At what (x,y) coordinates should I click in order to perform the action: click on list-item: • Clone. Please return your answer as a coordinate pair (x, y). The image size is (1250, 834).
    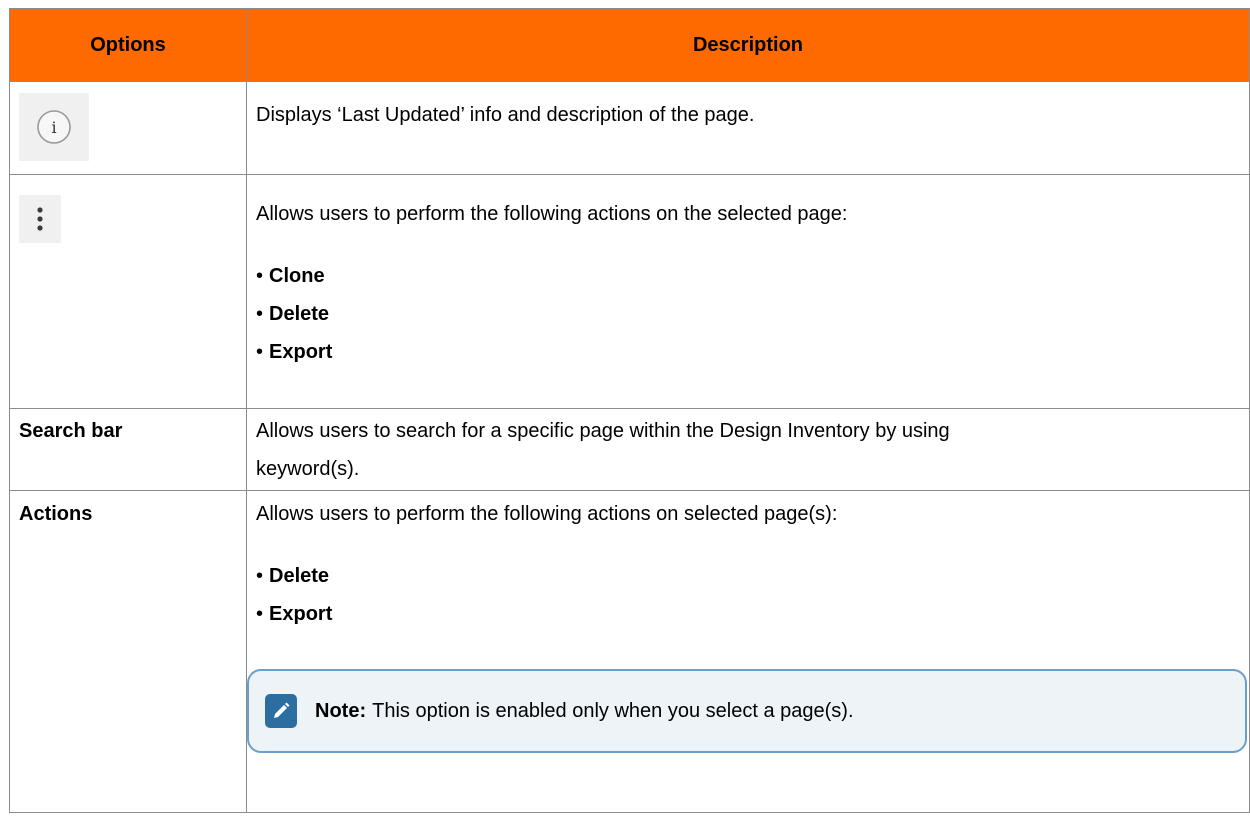
    Looking at the image, I should click on (290, 276).